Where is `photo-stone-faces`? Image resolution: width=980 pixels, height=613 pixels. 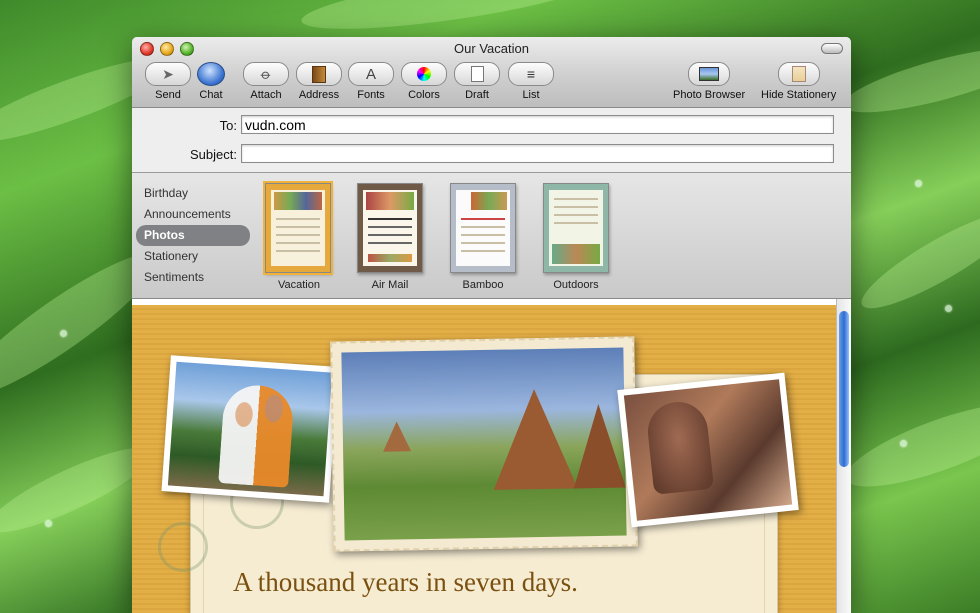 photo-stone-faces is located at coordinates (708, 450).